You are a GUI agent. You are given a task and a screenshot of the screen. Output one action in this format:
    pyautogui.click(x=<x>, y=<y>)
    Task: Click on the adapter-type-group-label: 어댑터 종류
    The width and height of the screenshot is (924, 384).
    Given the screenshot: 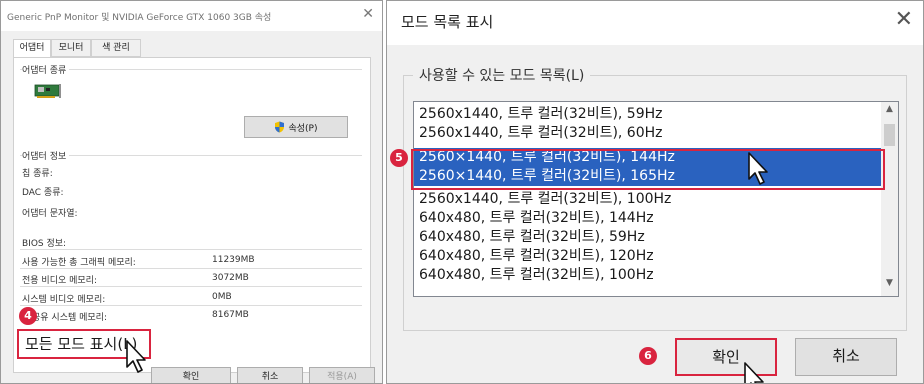 What is the action you would take?
    pyautogui.click(x=46, y=69)
    